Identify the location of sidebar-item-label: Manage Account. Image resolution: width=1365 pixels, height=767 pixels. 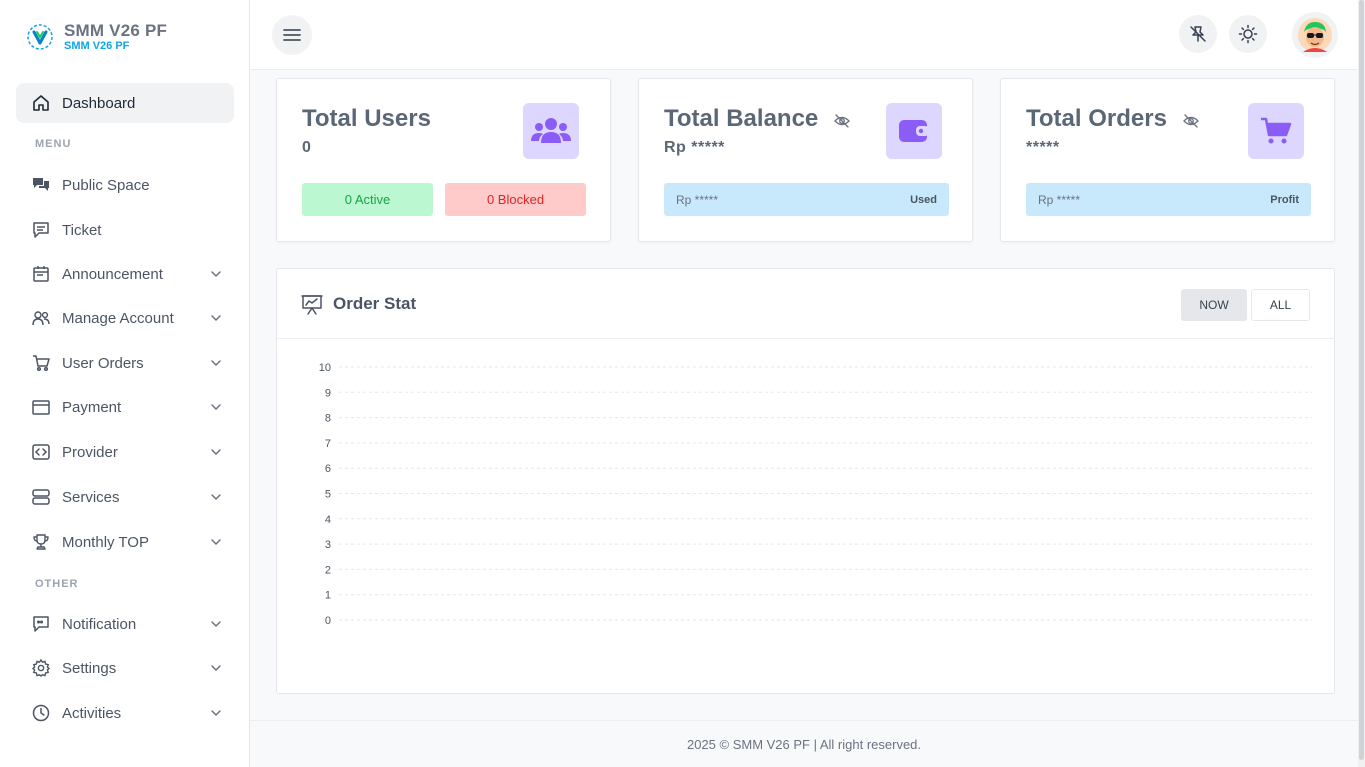
(118, 318).